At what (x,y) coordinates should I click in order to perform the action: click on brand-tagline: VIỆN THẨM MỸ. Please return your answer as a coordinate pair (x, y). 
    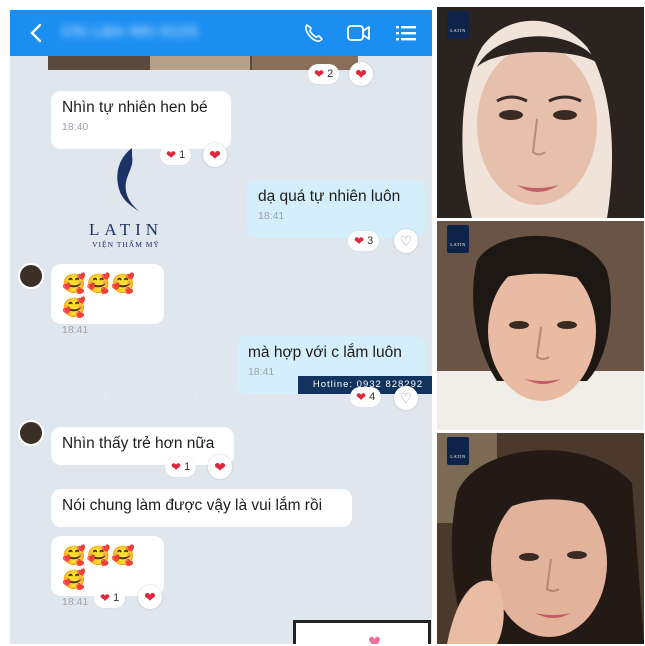
    Looking at the image, I should click on (126, 244).